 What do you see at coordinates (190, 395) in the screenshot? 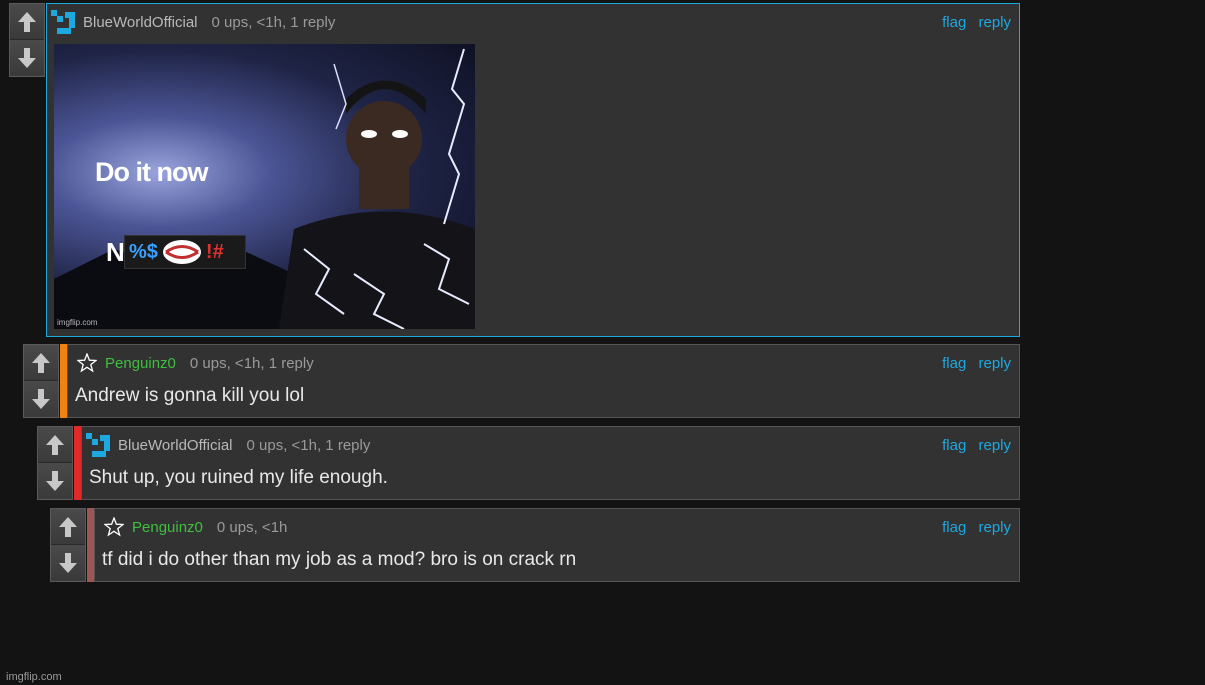
I see `comment-text: Andrew is gonna kill you lol` at bounding box center [190, 395].